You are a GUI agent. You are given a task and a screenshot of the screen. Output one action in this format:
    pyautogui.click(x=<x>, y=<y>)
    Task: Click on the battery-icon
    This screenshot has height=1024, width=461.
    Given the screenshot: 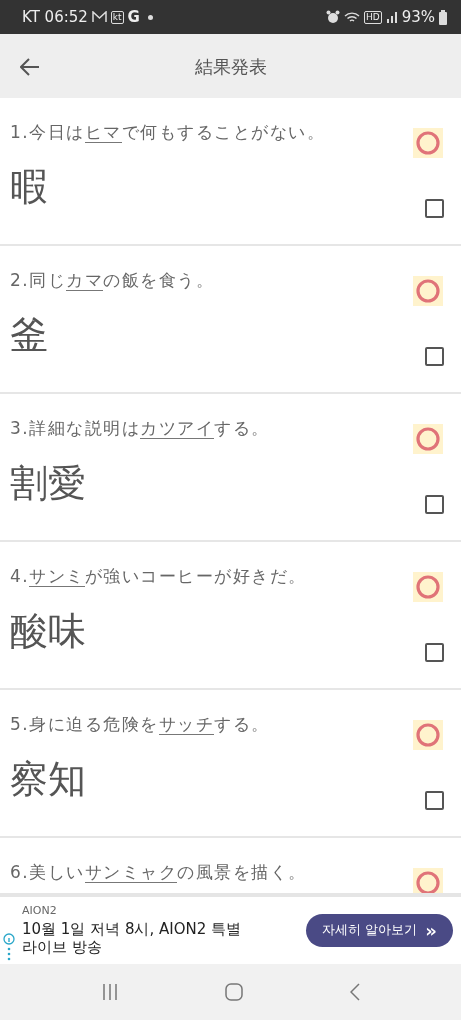 What is the action you would take?
    pyautogui.click(x=443, y=17)
    